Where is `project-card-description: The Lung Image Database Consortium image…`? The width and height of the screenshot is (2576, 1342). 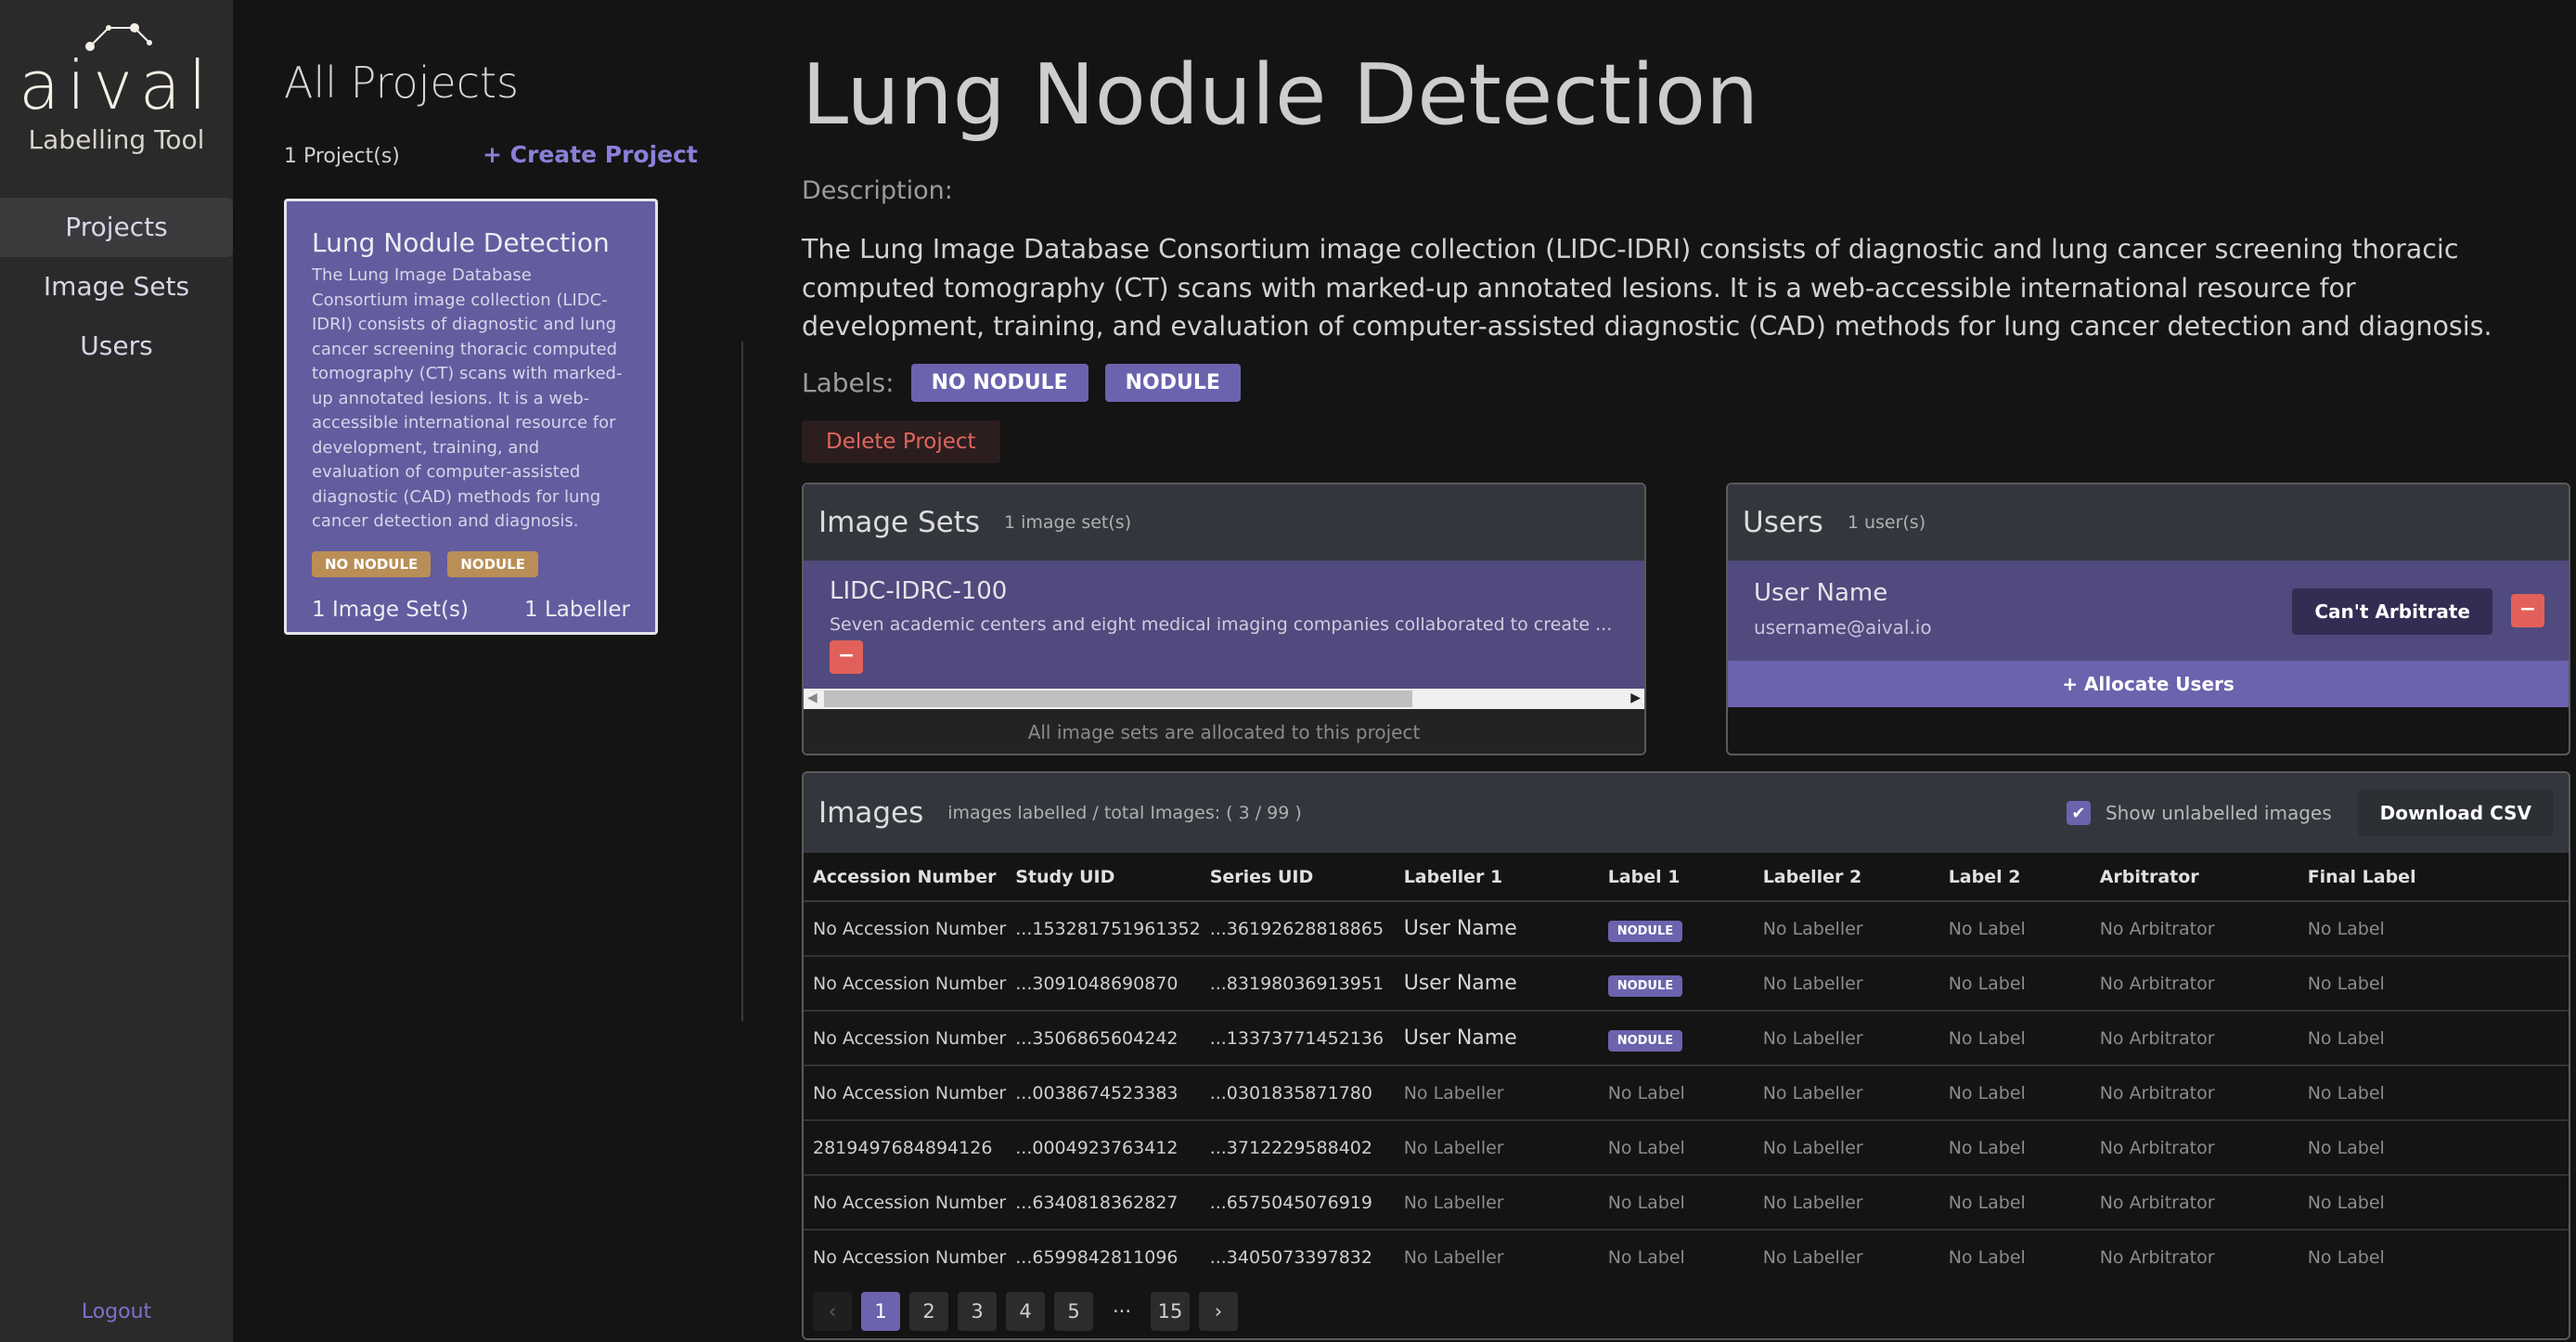 project-card-description: The Lung Image Database Consortium image… is located at coordinates (467, 398).